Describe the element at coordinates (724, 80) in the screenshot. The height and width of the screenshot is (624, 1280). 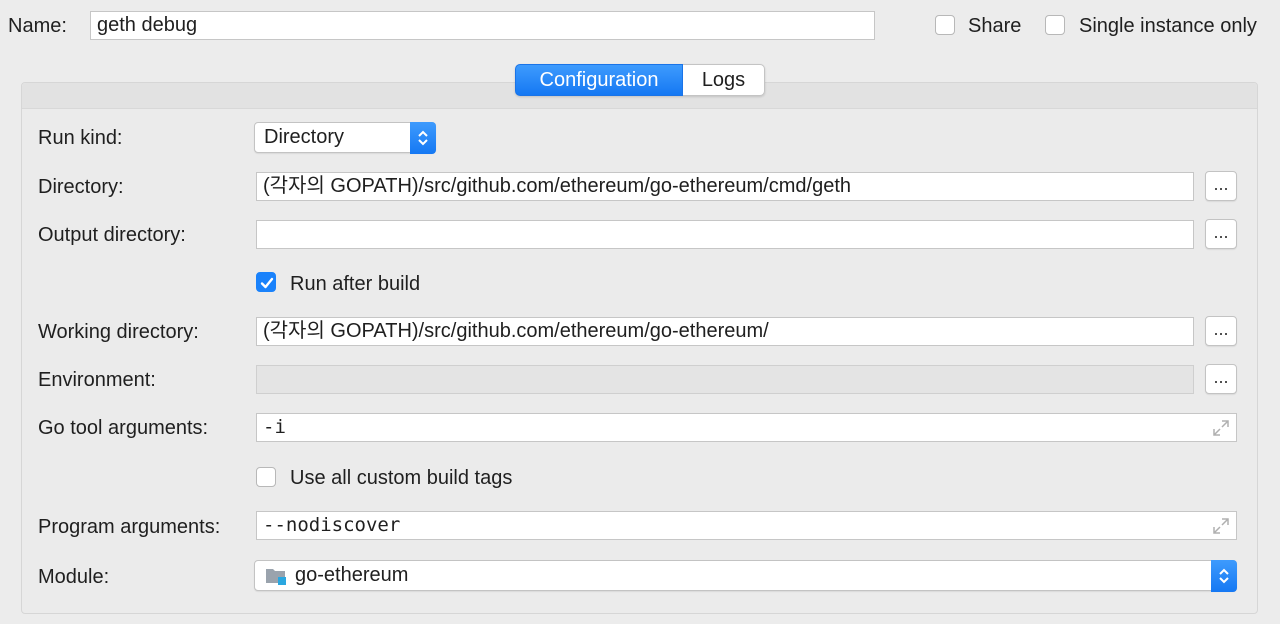
I see `tab-logs: Logs` at that location.